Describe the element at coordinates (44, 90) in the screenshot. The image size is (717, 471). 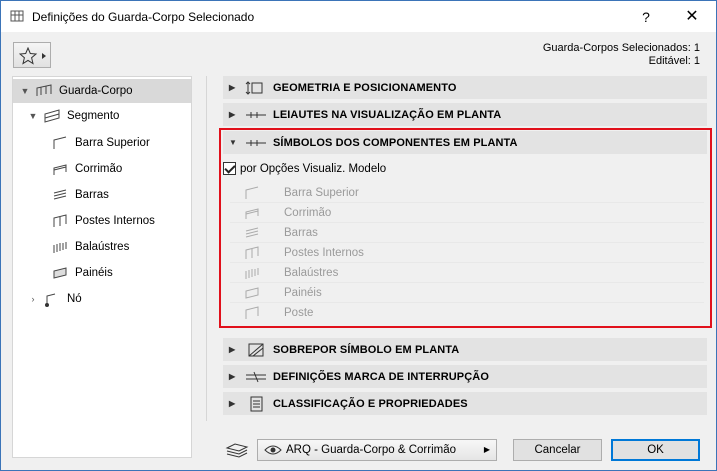
I see `railing-icon` at that location.